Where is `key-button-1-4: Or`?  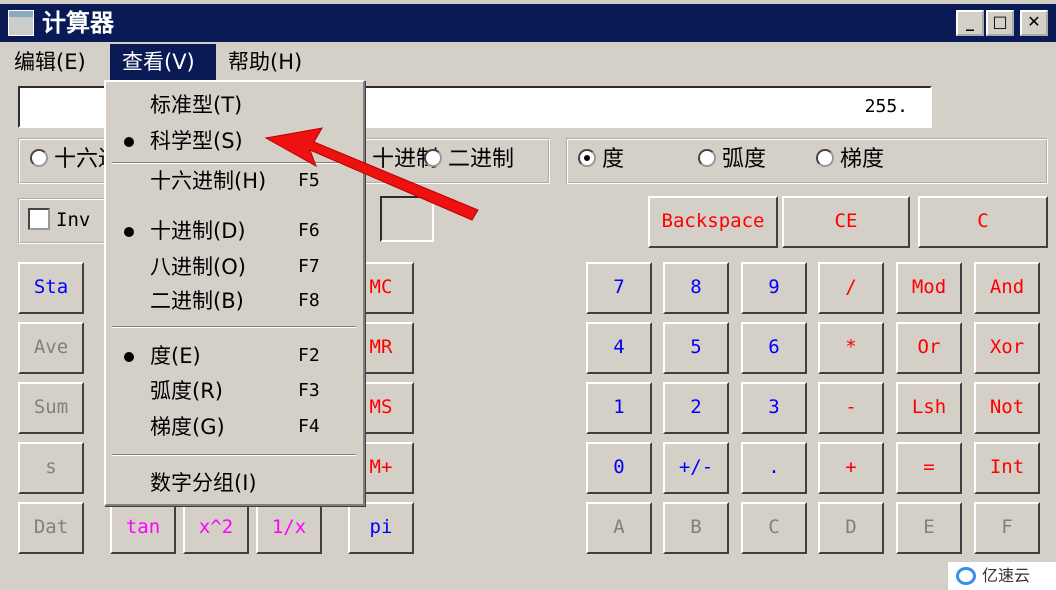 key-button-1-4: Or is located at coordinates (929, 348).